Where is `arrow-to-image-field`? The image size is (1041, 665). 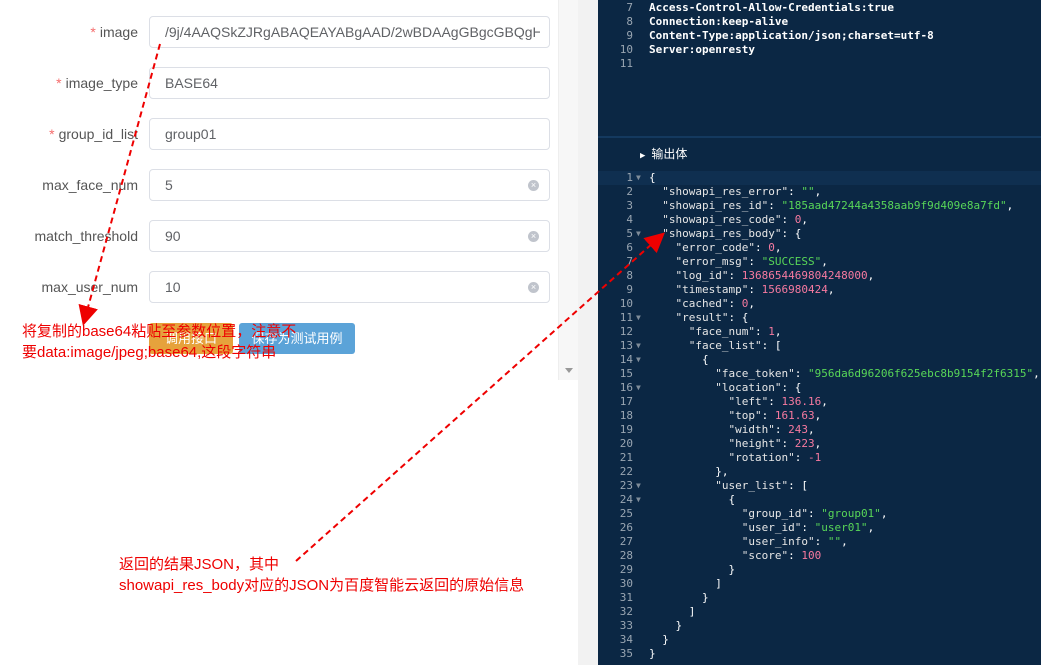
arrow-to-image-field is located at coordinates (119, 184).